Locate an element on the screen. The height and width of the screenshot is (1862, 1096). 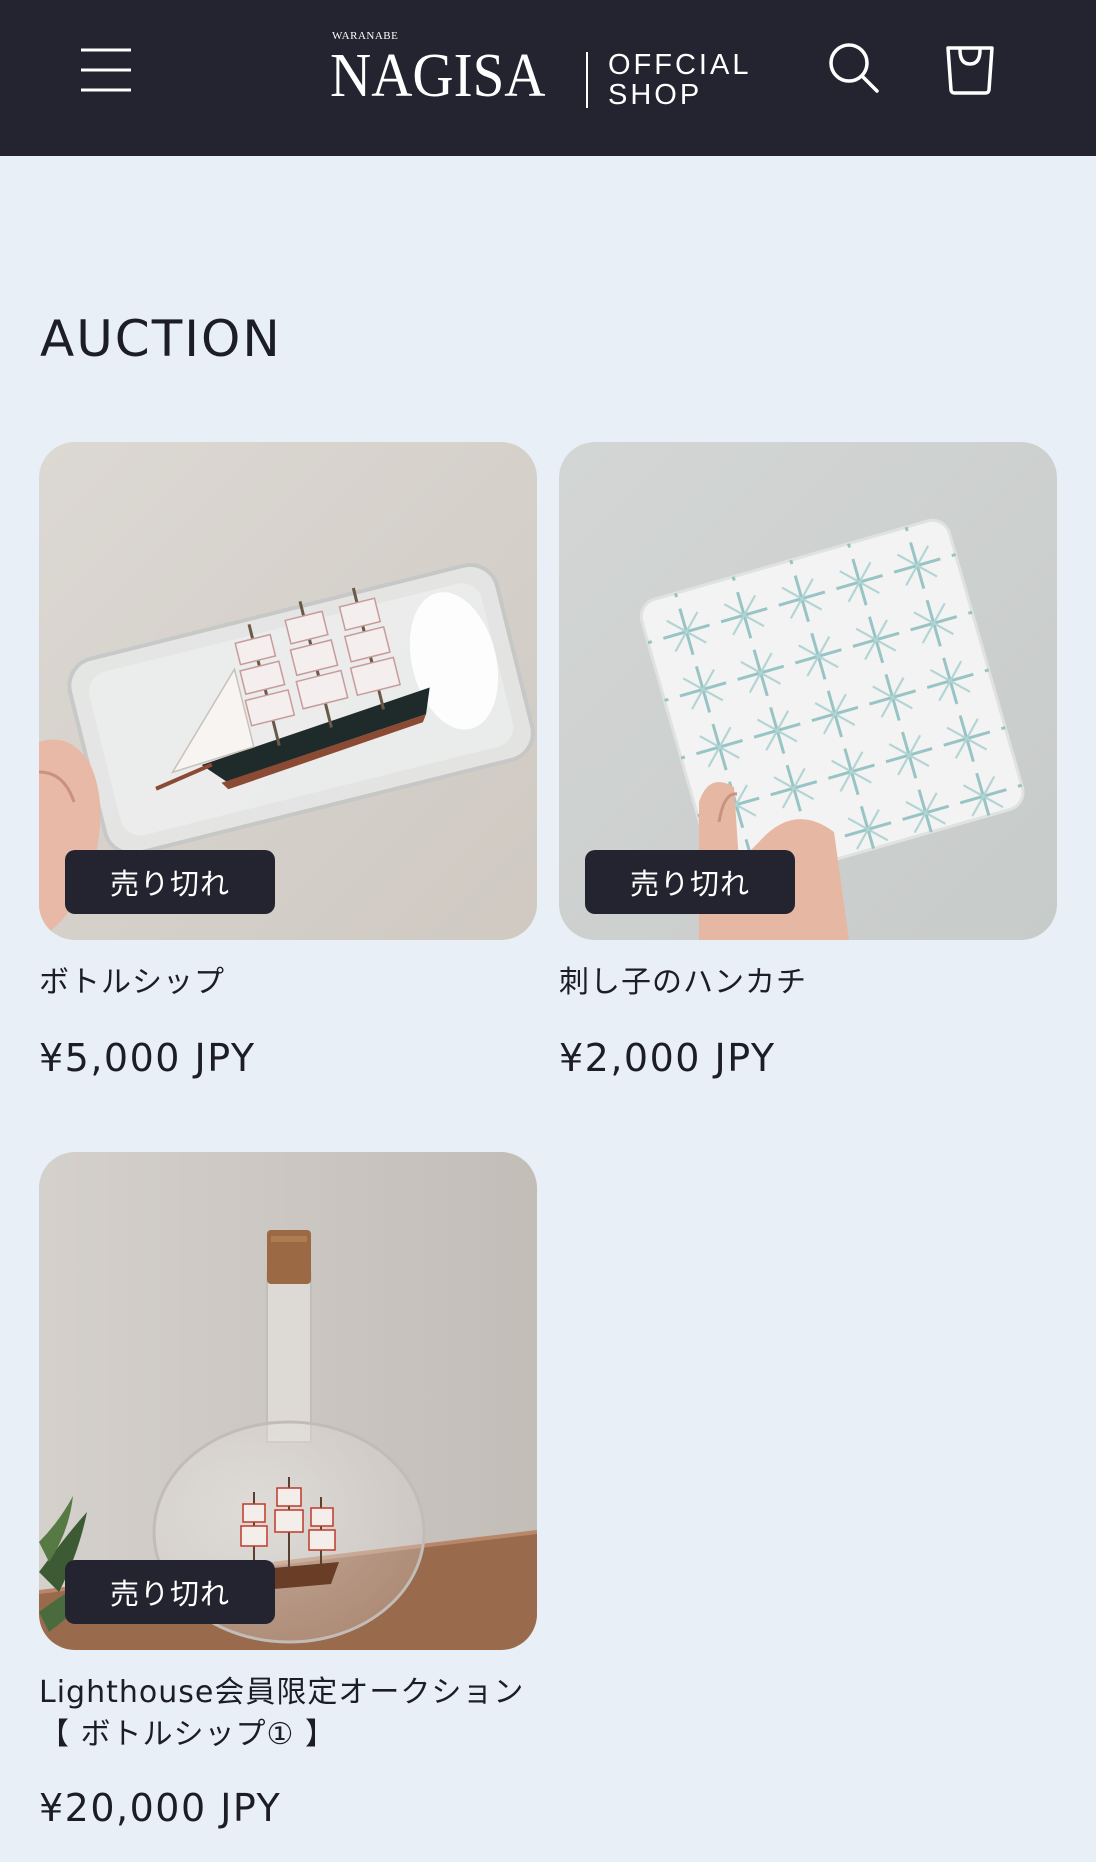
product-price: ¥2,000 JPY is located at coordinates (667, 1058).